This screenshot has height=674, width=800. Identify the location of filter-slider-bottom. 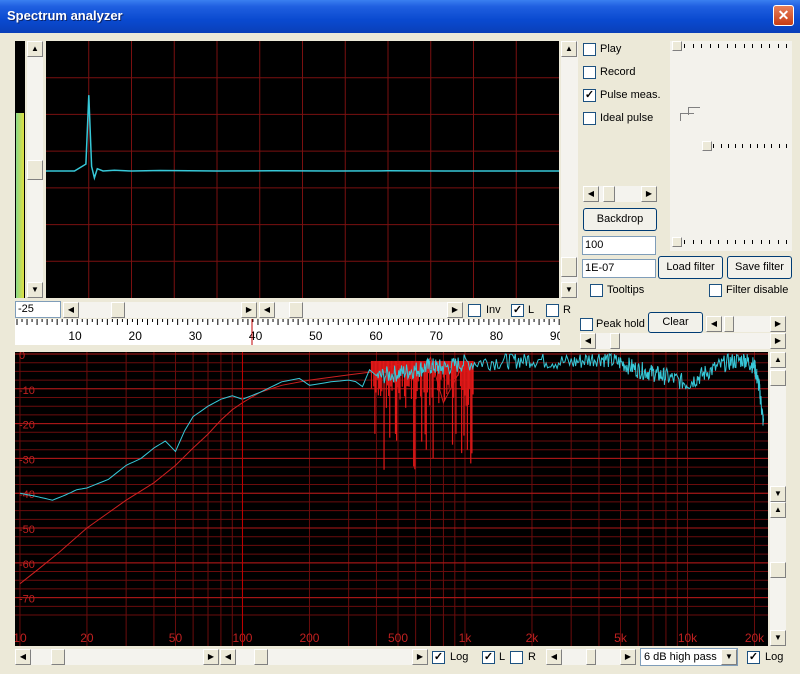
(731, 244).